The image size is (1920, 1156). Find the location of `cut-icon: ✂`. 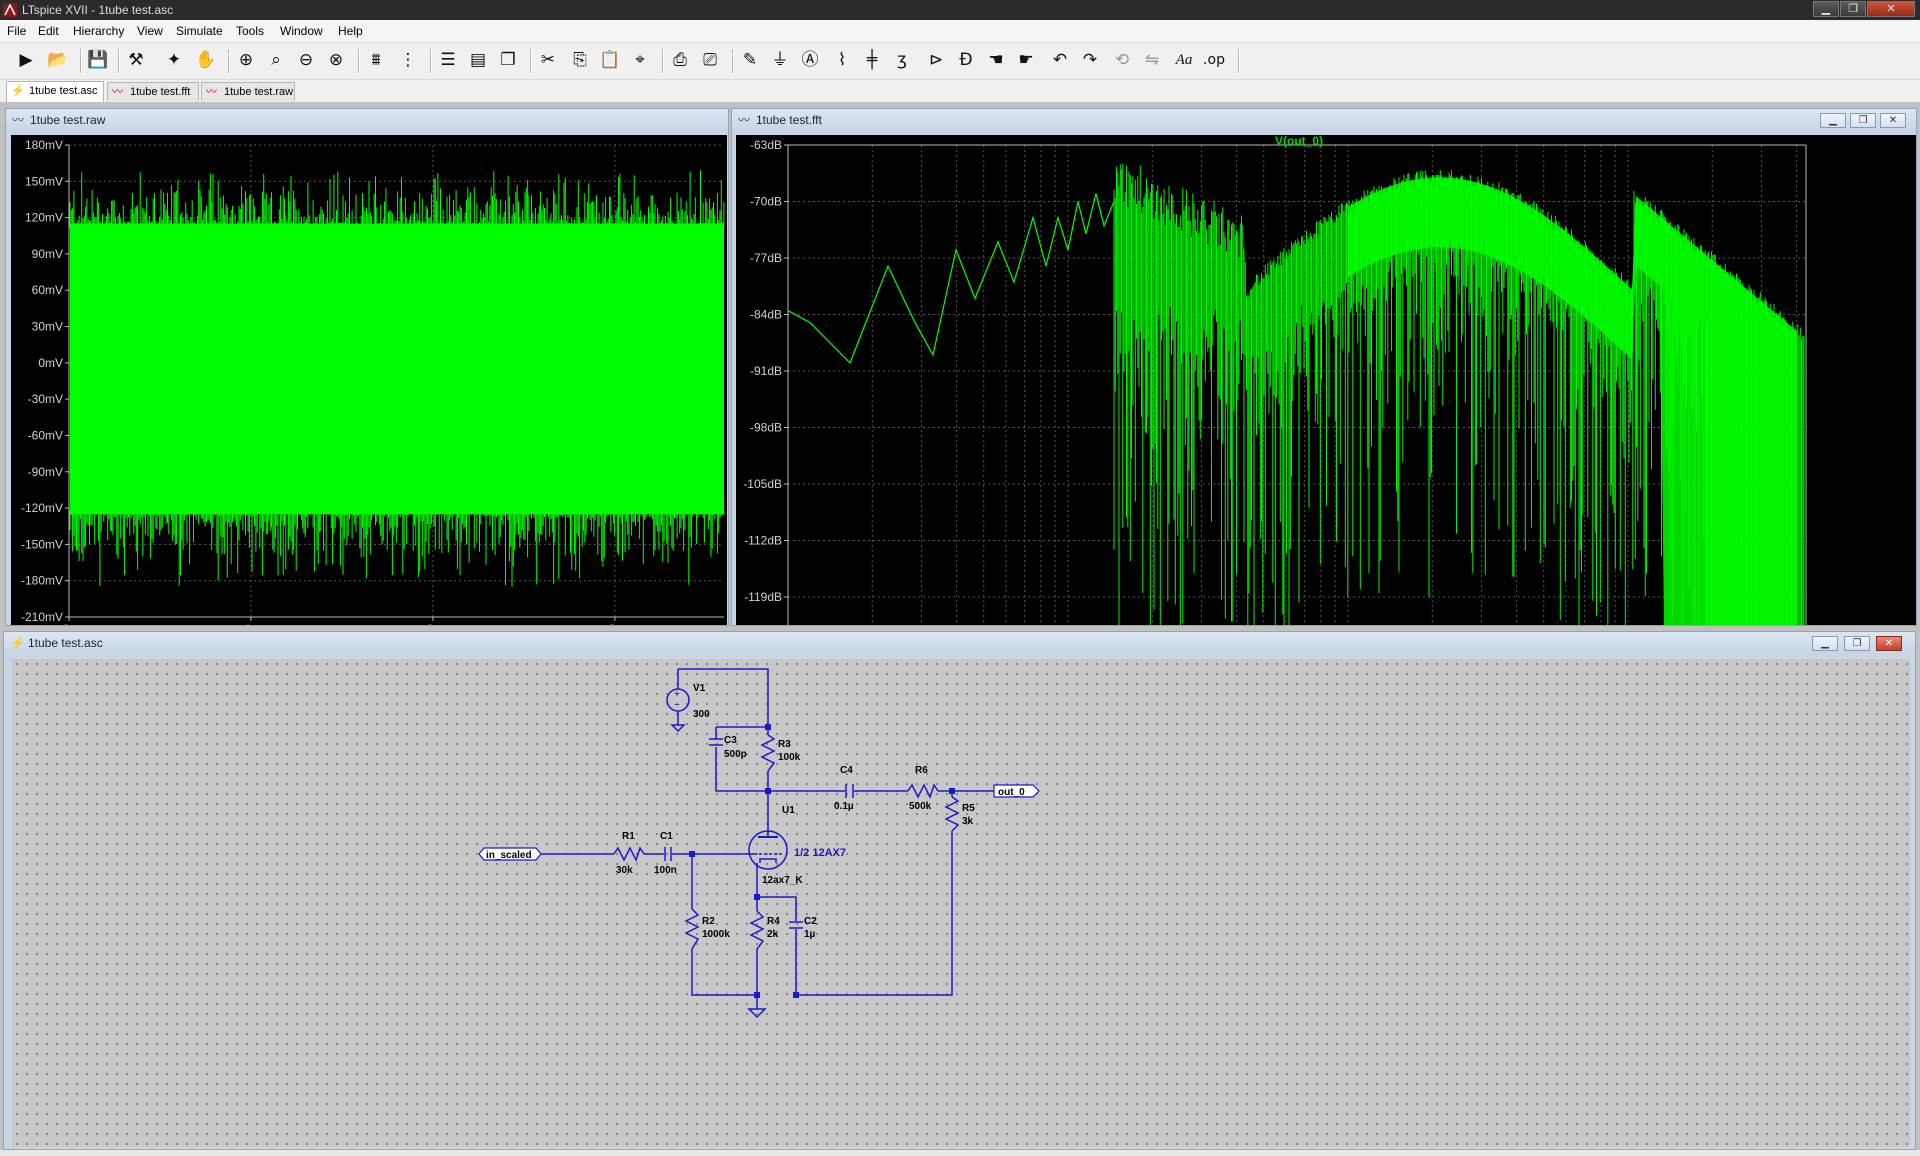

cut-icon: ✂ is located at coordinates (548, 60).